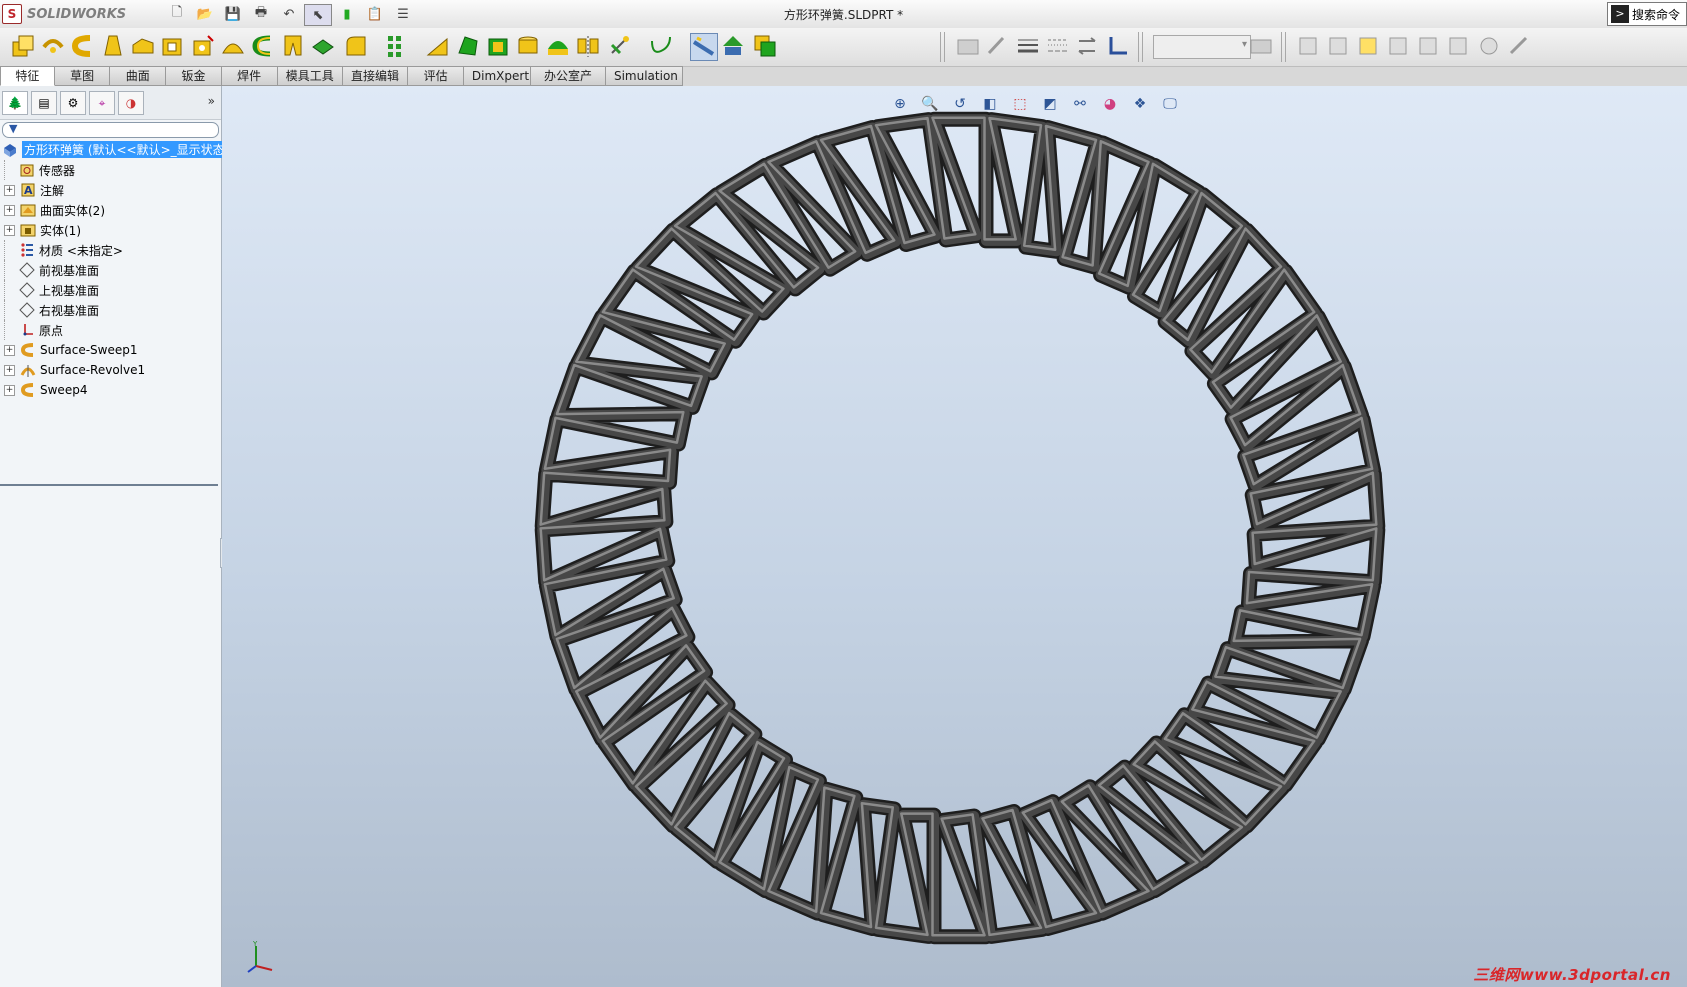  Describe the element at coordinates (233, 46) in the screenshot. I see `revolved-cut-icon` at that location.